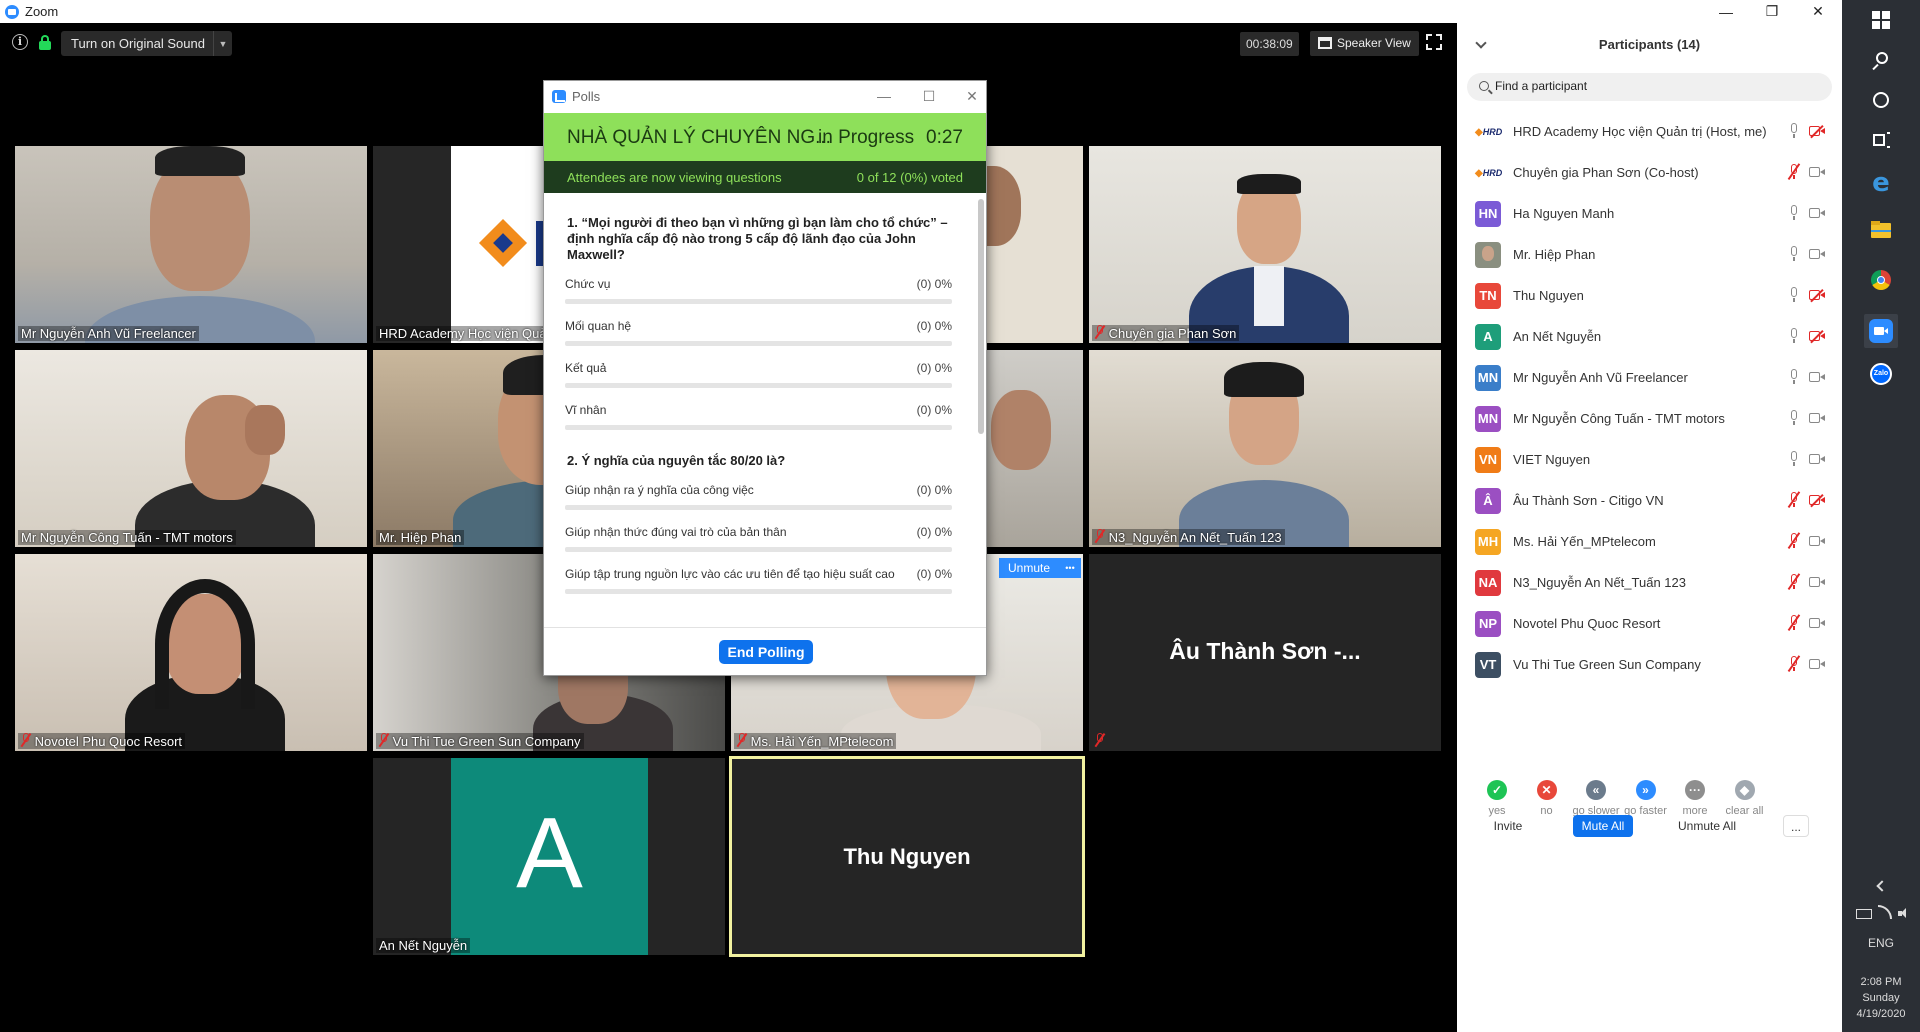 The image size is (1920, 1032). I want to click on video-tile: Novotel Phu Quoc Resort, so click(191, 652).